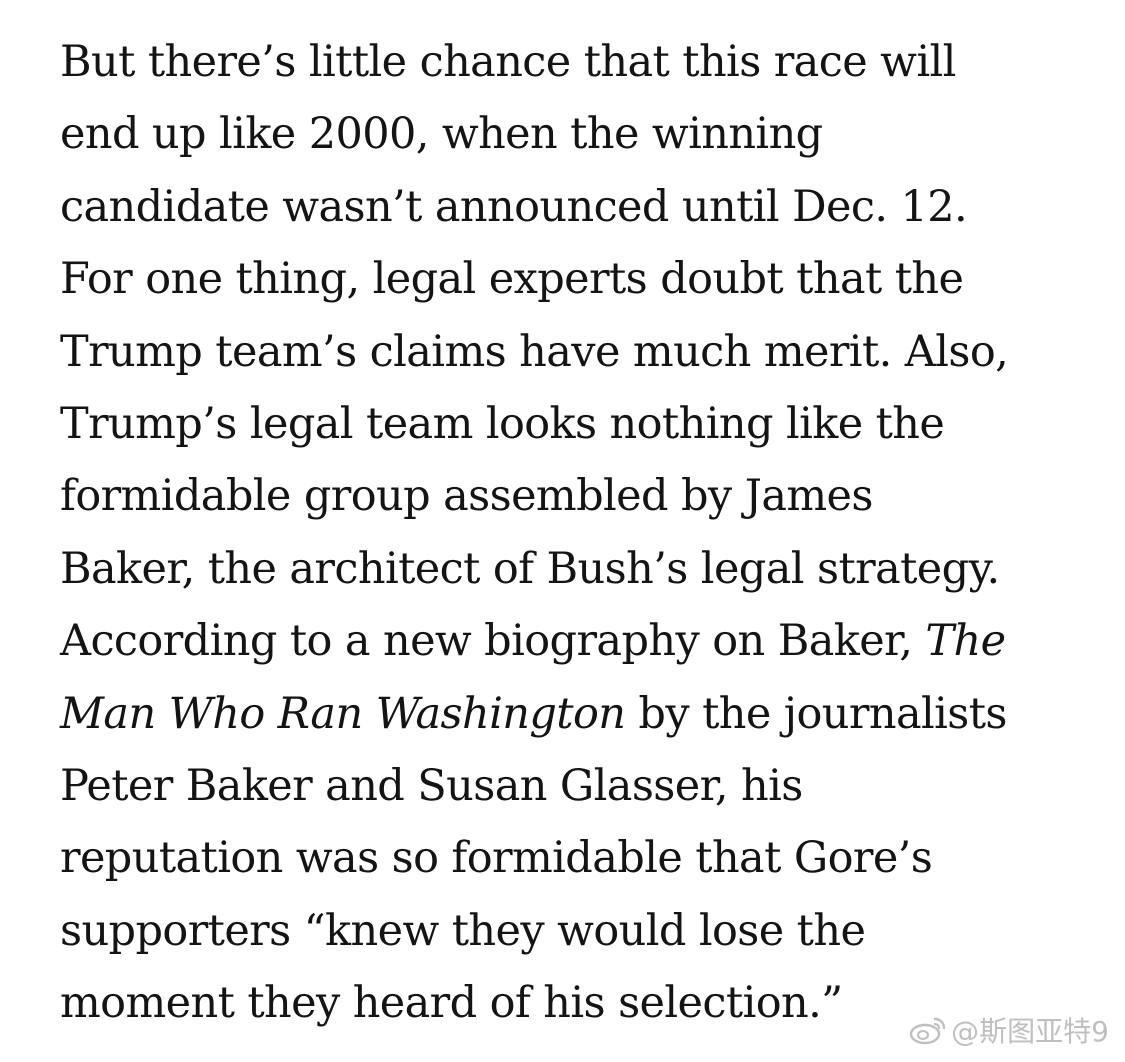  I want to click on text-line: formidable group assembled by James, so click(466, 496).